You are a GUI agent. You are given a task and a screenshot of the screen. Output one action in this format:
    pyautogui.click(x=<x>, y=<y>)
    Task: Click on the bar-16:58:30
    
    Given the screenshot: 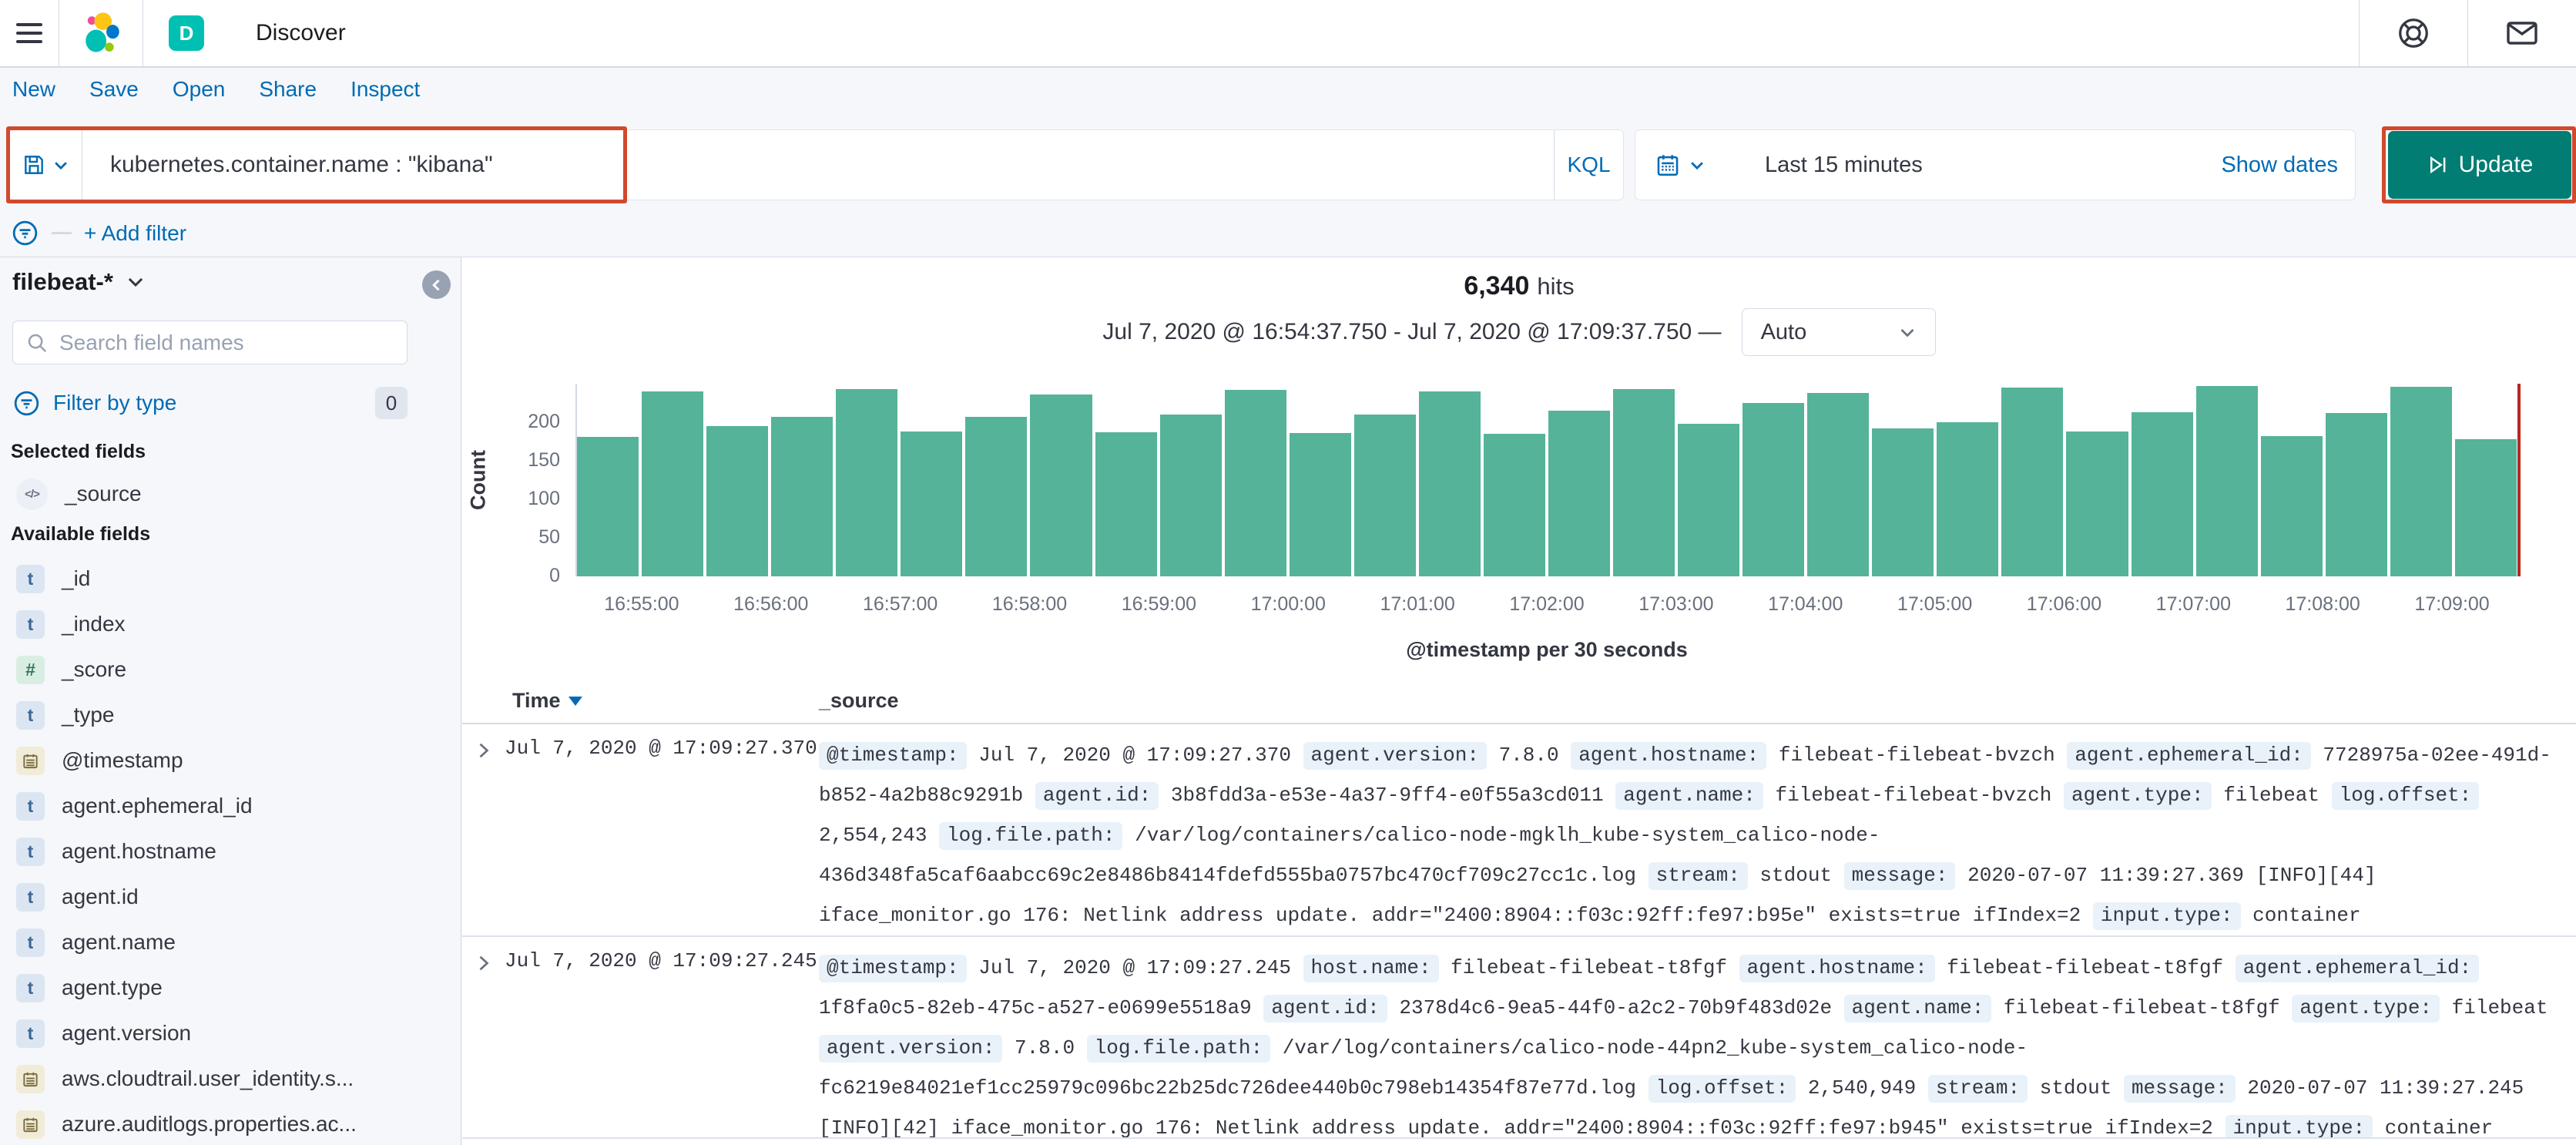 What is the action you would take?
    pyautogui.click(x=1126, y=504)
    